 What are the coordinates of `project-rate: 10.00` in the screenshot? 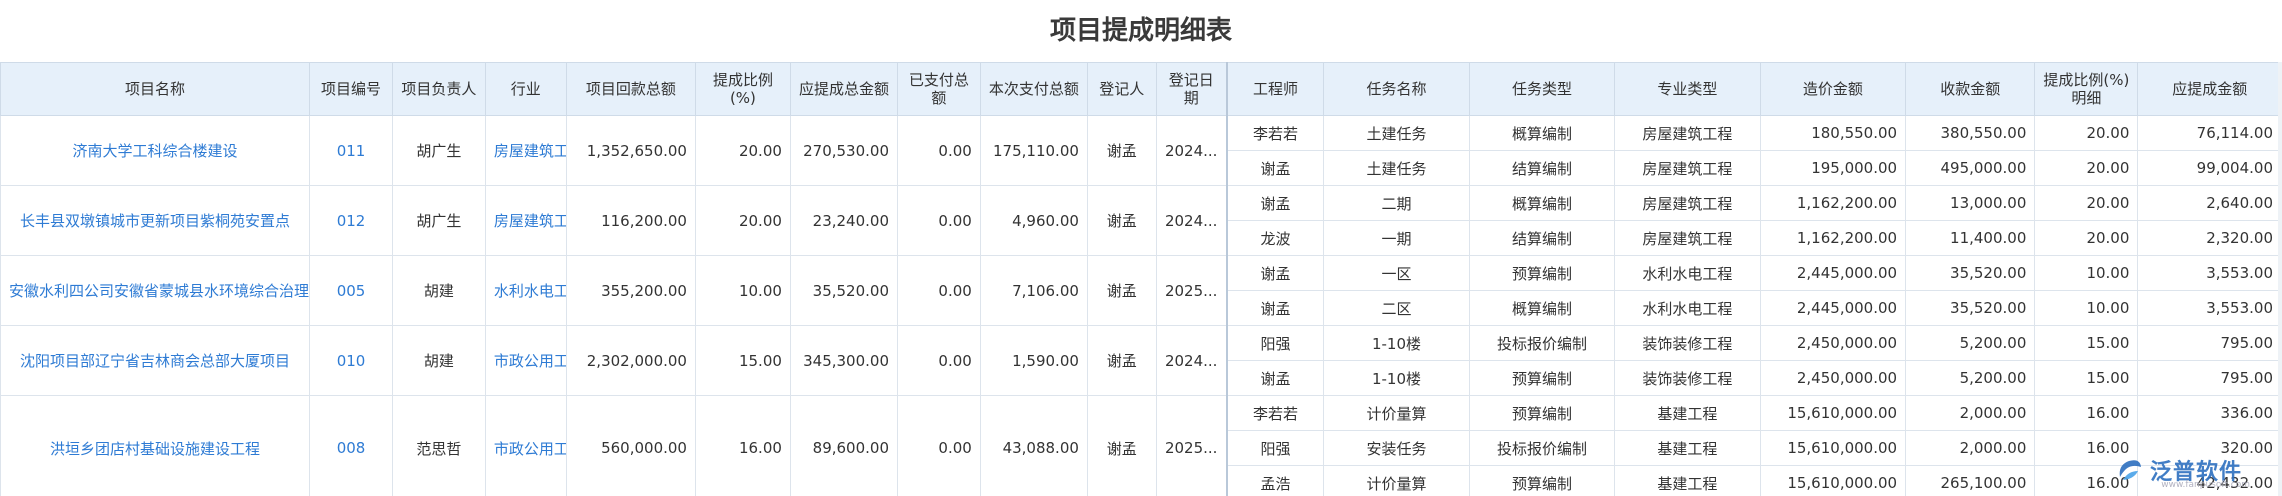 It's located at (742, 290).